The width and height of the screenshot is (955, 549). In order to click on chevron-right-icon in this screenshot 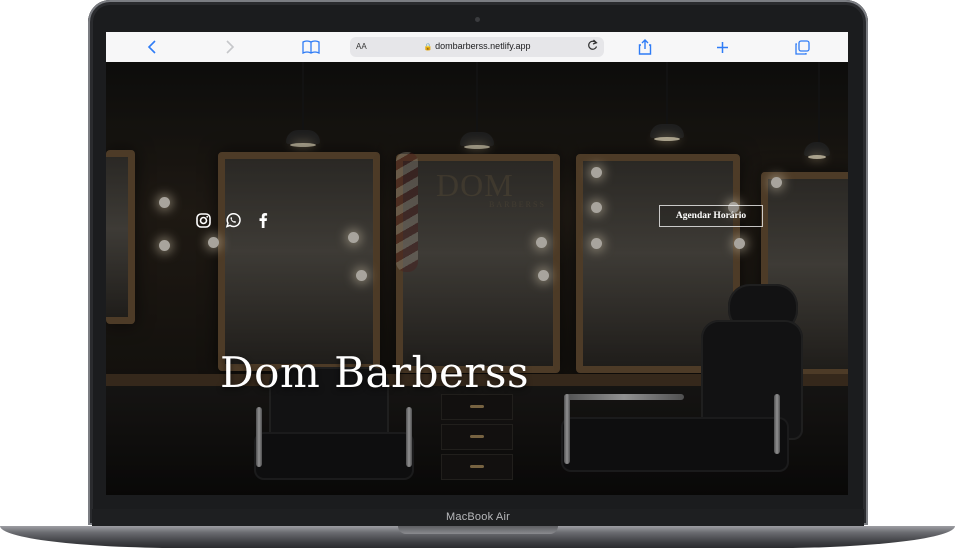, I will do `click(230, 47)`.